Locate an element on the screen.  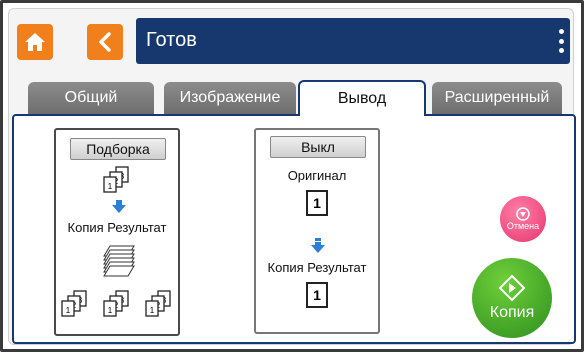
vertical-dots-icon is located at coordinates (561, 41).